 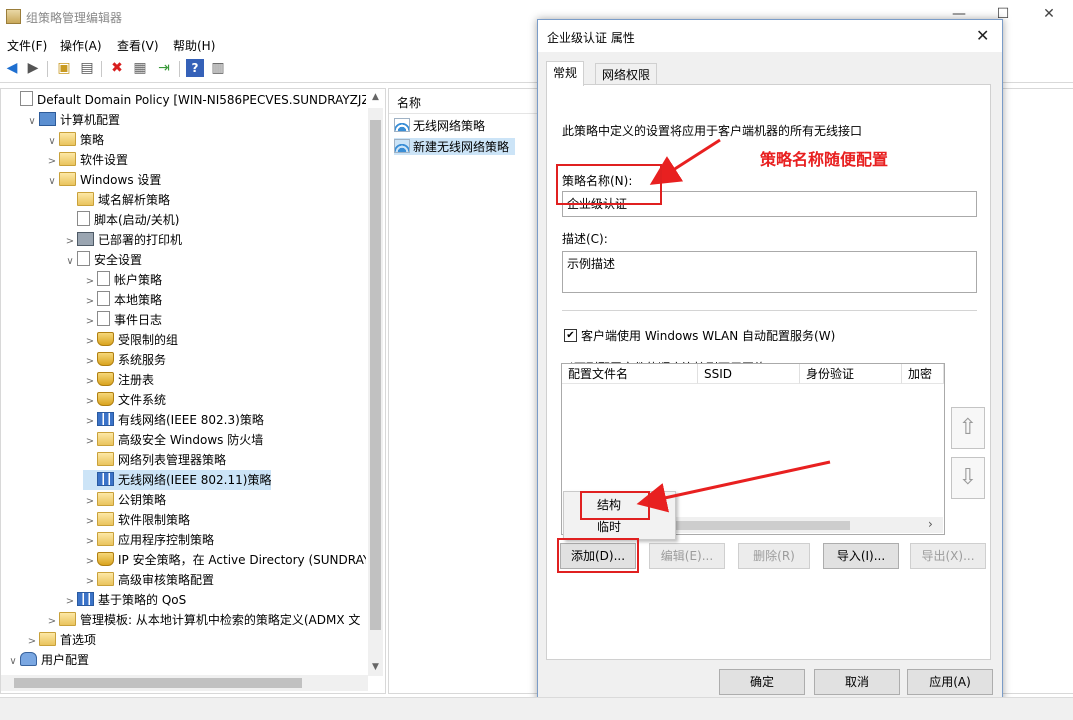 What do you see at coordinates (136, 520) in the screenshot?
I see `tree-node: > 软件限制策略` at bounding box center [136, 520].